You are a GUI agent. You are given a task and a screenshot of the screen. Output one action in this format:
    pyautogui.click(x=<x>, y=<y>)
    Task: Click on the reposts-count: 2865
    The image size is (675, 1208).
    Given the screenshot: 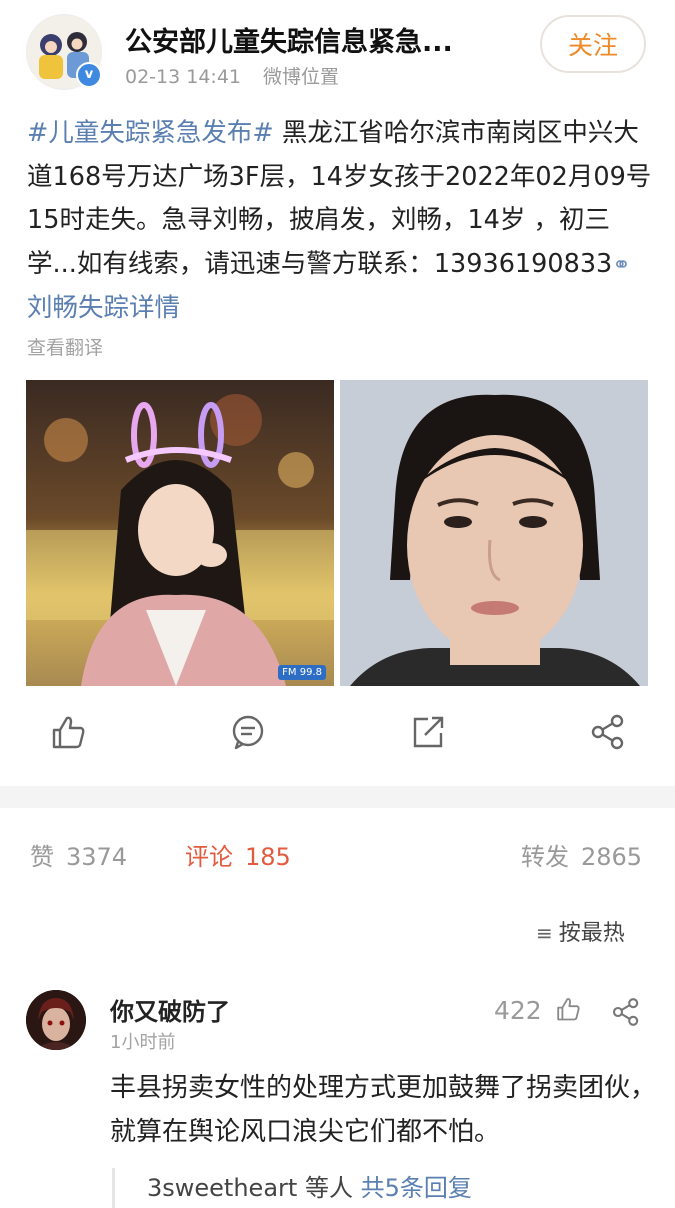 What is the action you would take?
    pyautogui.click(x=612, y=857)
    